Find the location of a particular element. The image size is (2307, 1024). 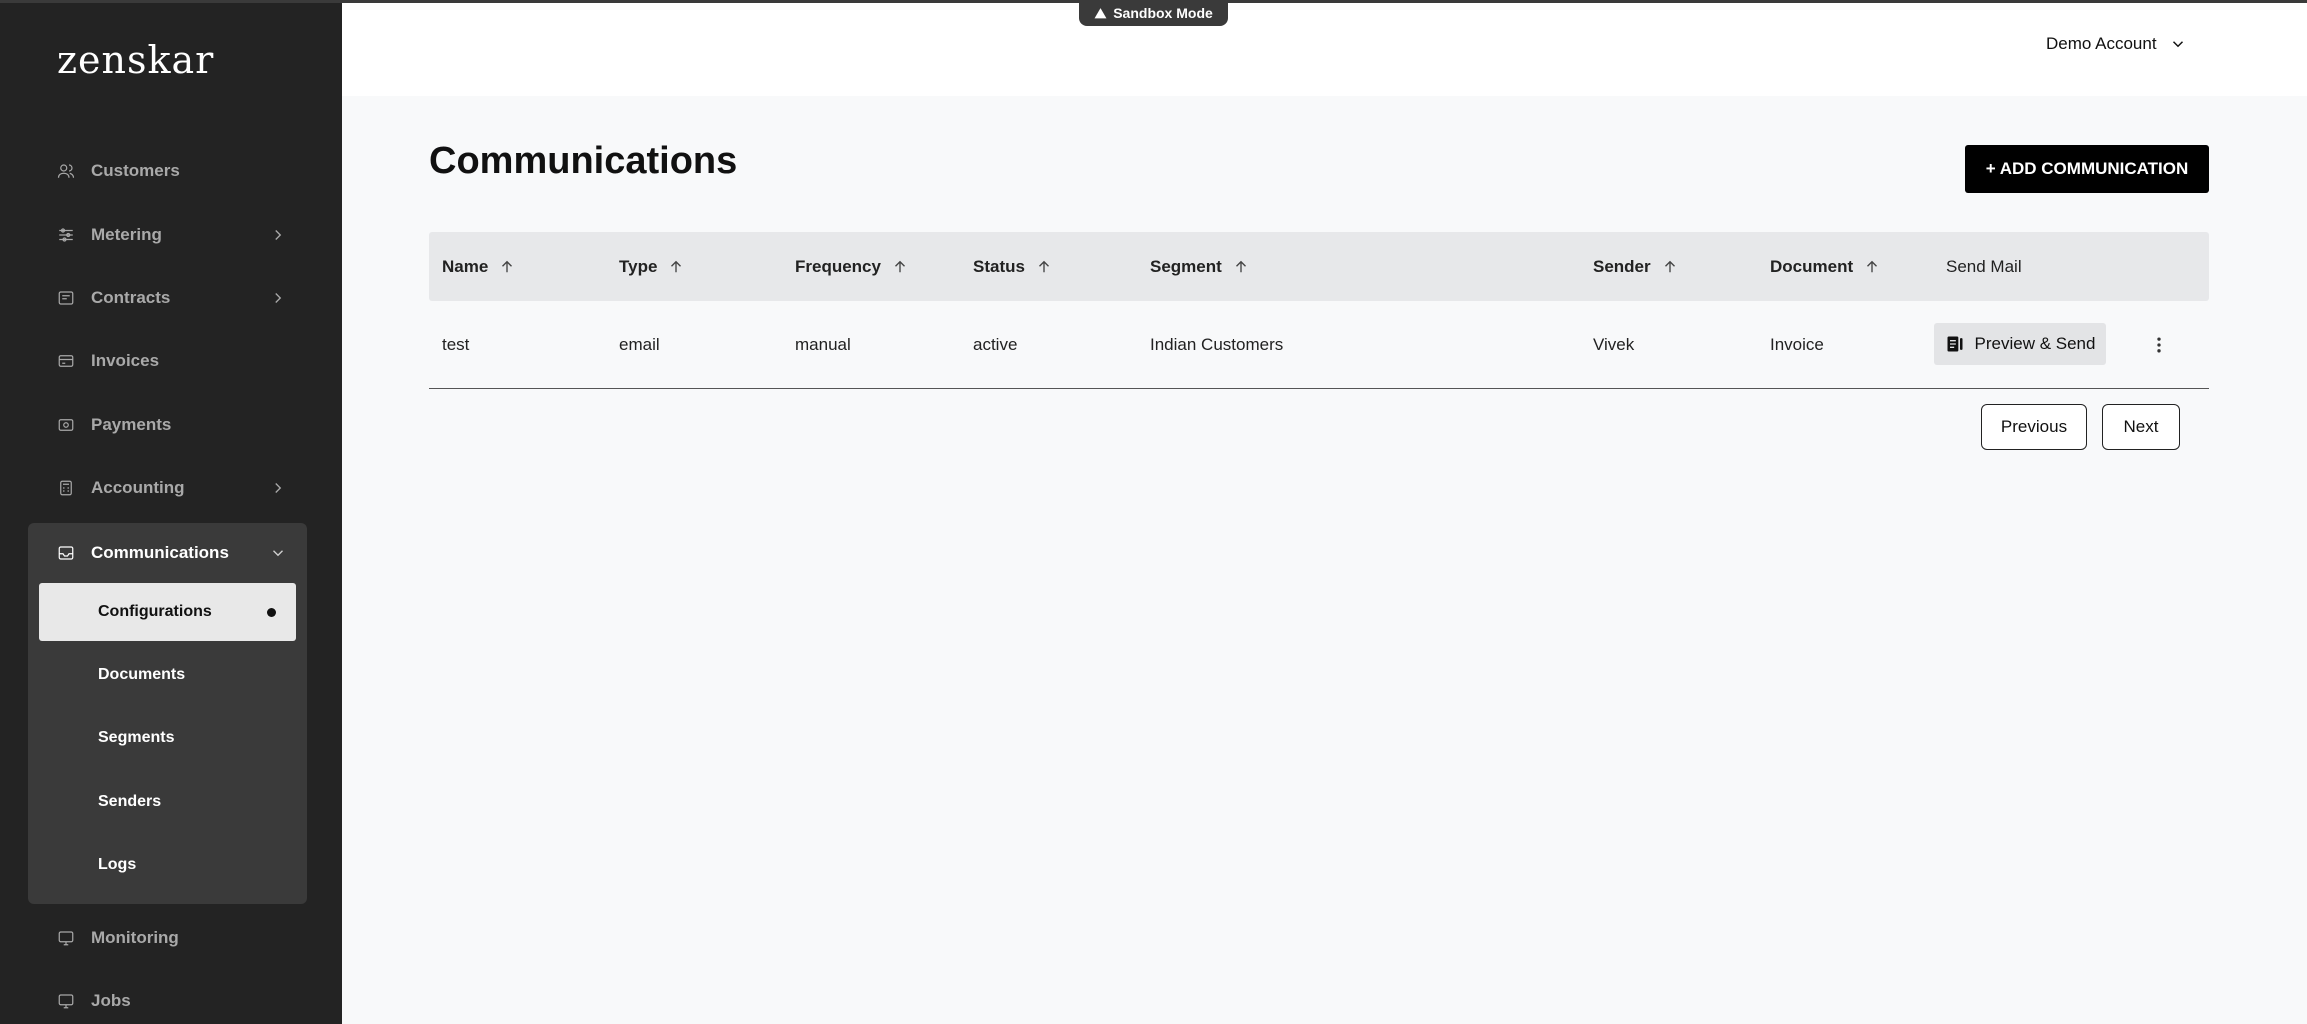

users-icon is located at coordinates (66, 171).